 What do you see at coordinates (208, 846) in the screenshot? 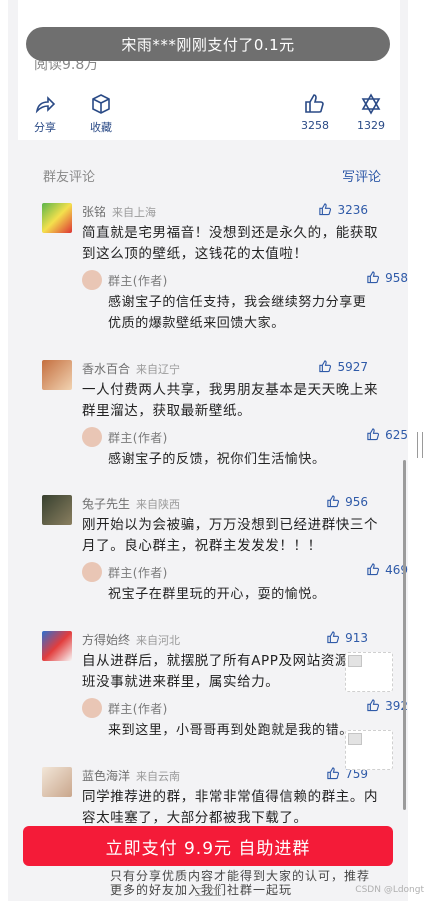
I see `pay-button: 立即支付 9.9元 自助进群` at bounding box center [208, 846].